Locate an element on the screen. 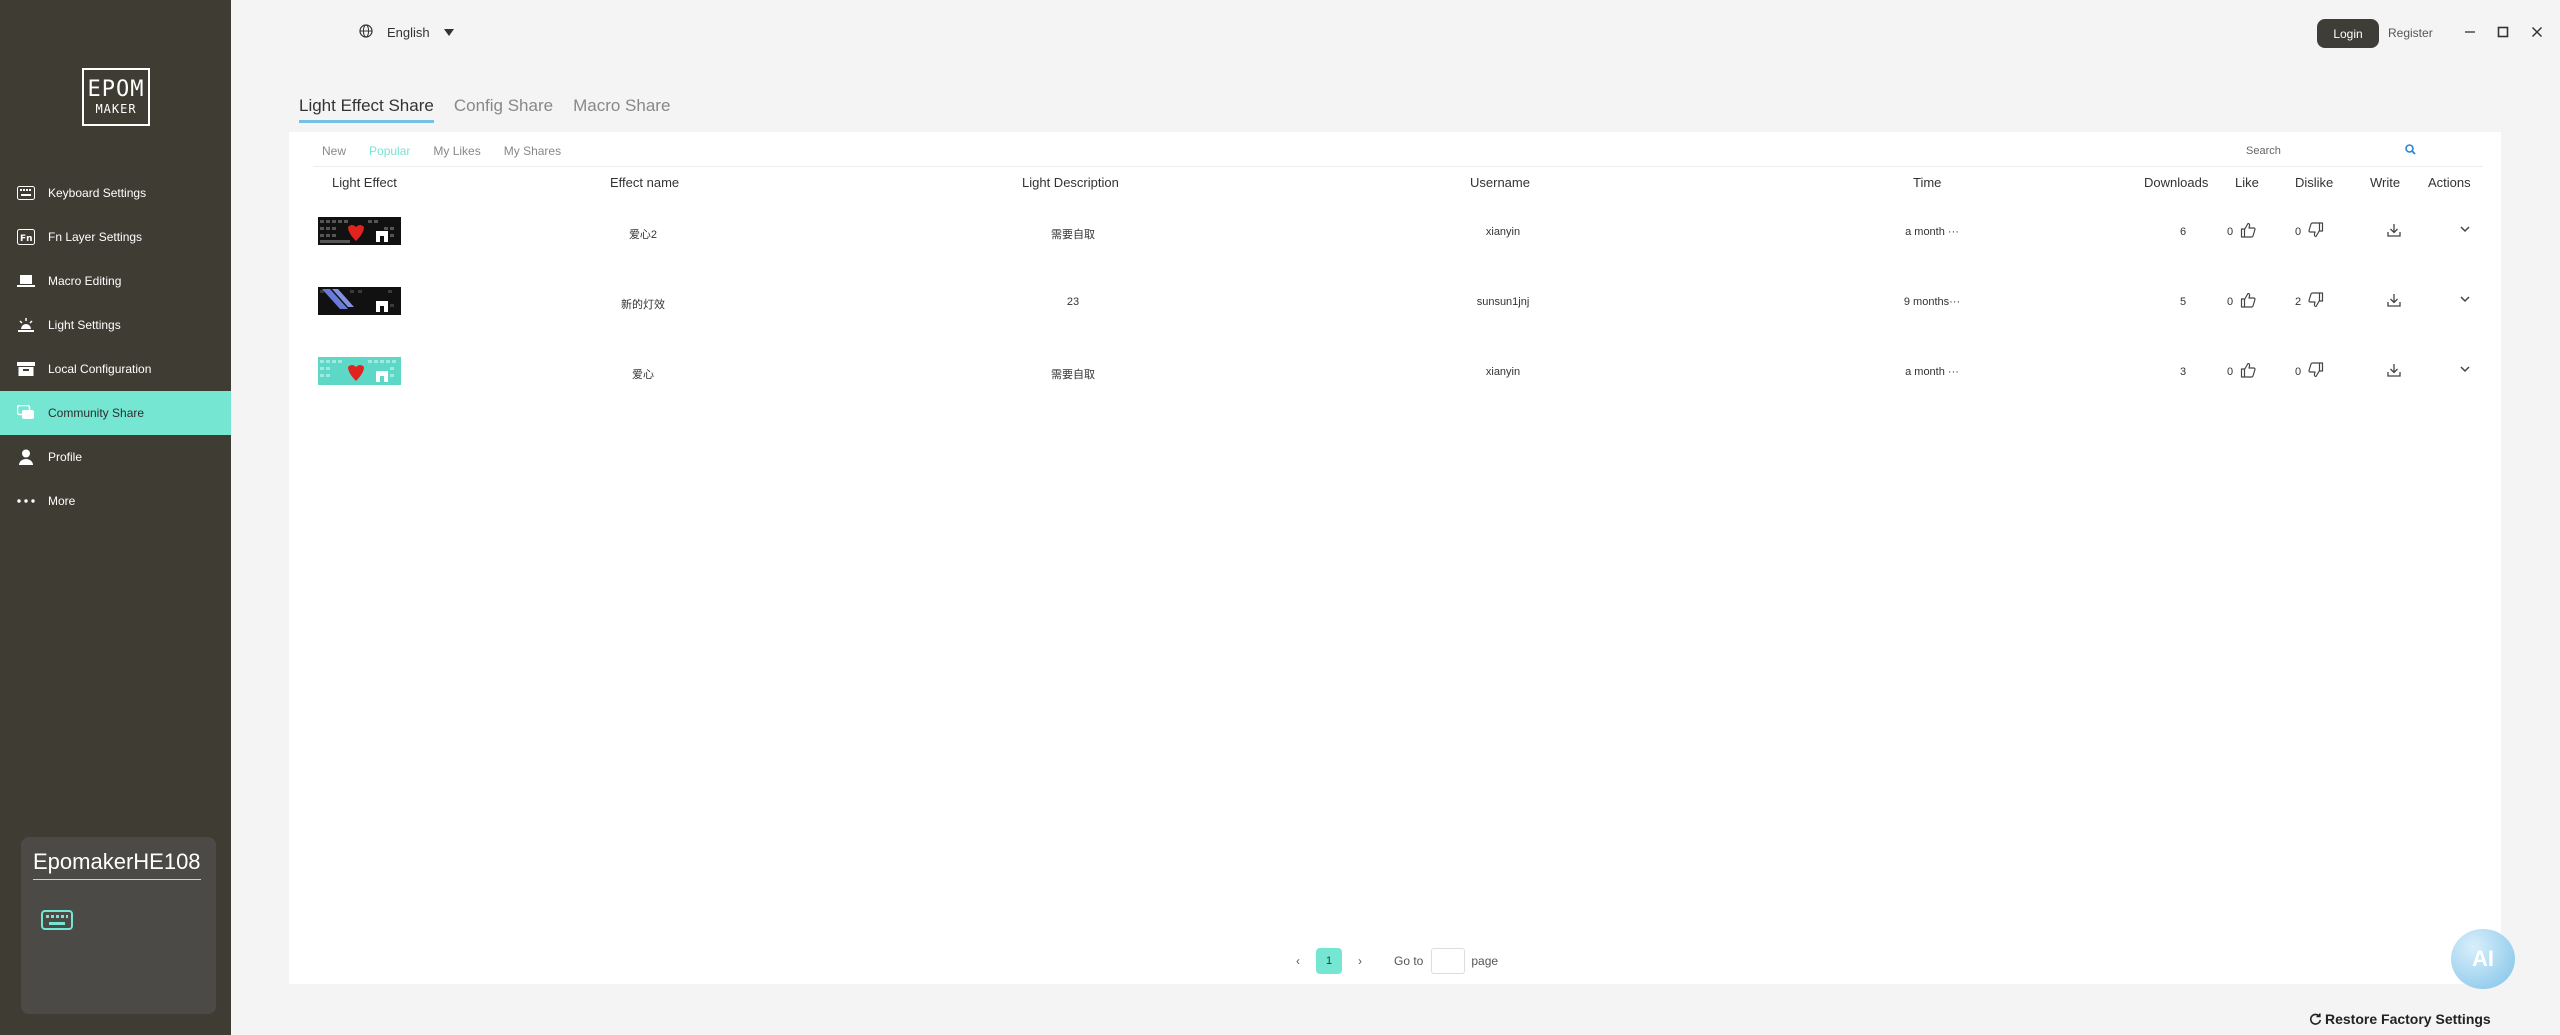 The width and height of the screenshot is (2560, 1035). login-button: Login is located at coordinates (2348, 33).